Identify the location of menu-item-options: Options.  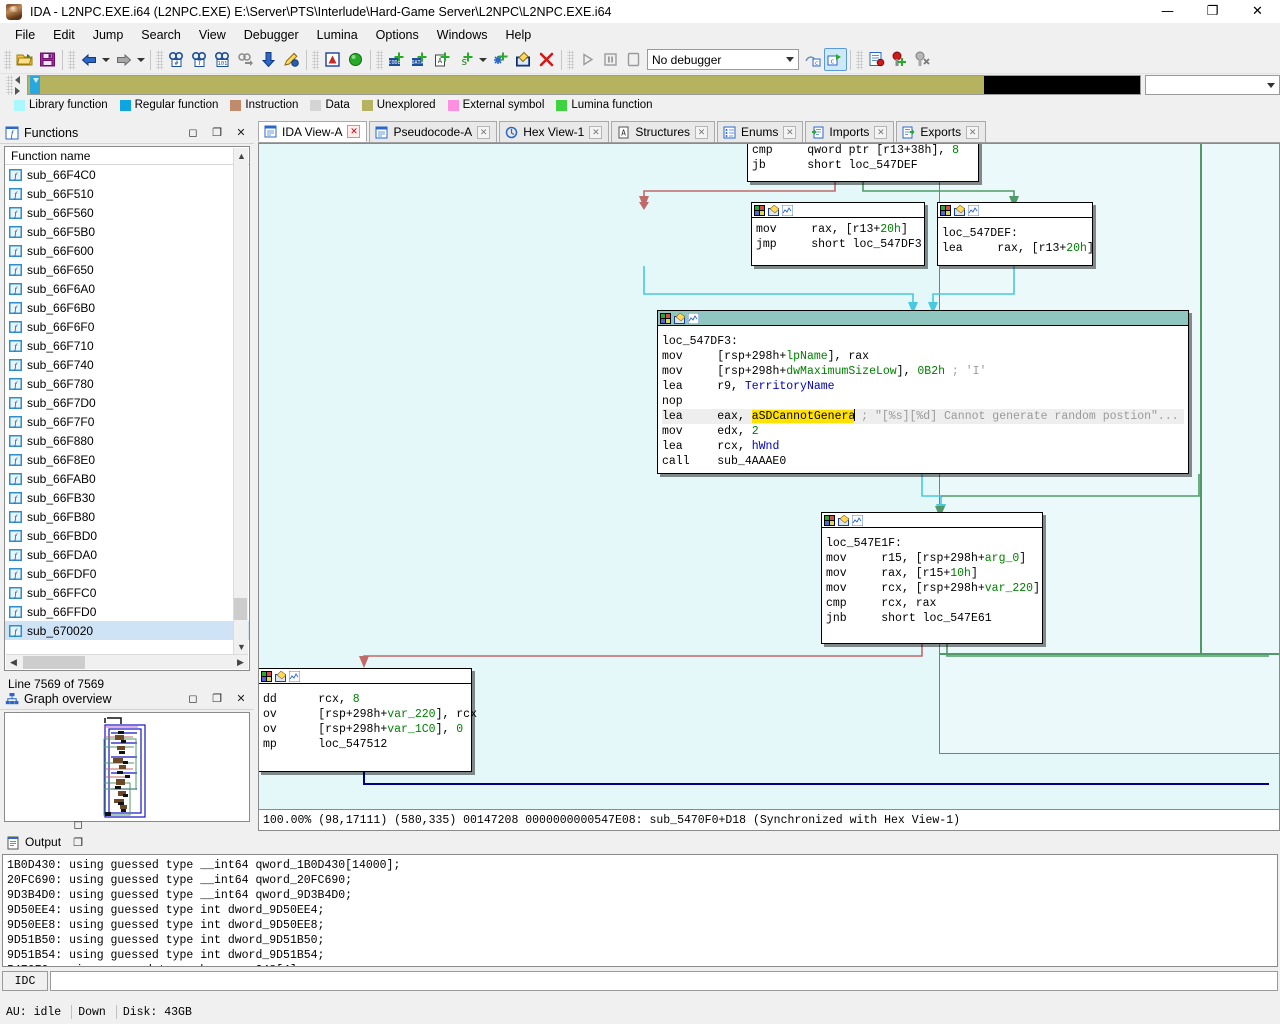
(397, 35).